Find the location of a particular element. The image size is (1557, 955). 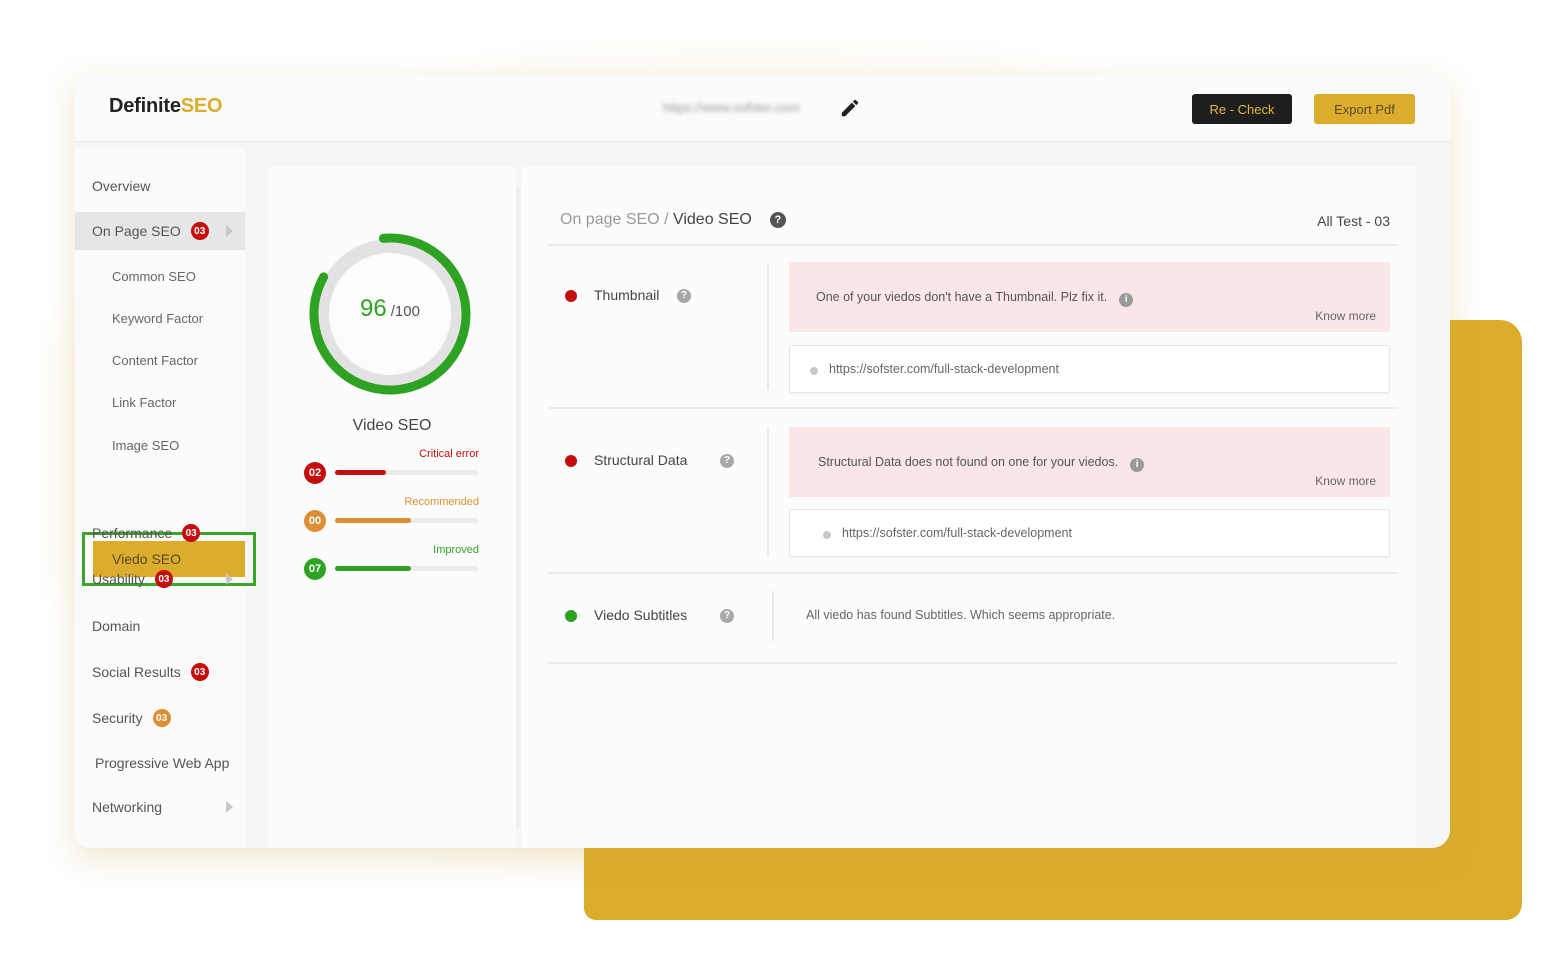

sidebar-item-usability: Usability 03 is located at coordinates (160, 579).